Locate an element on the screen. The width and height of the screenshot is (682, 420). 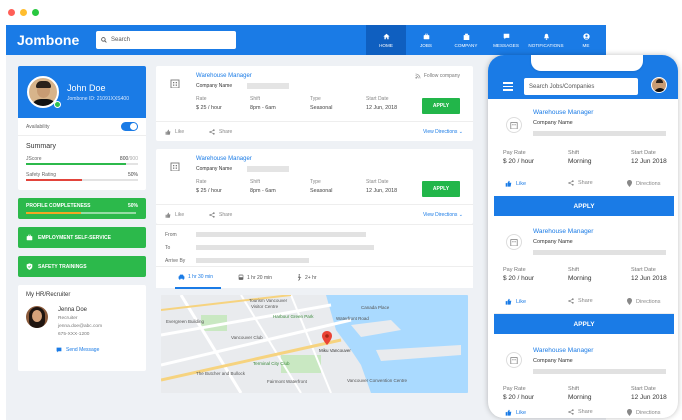
main-nav: HOME JOBS COMPANY MESSAGES NOTIFICATIONS is located at coordinates (486, 40).